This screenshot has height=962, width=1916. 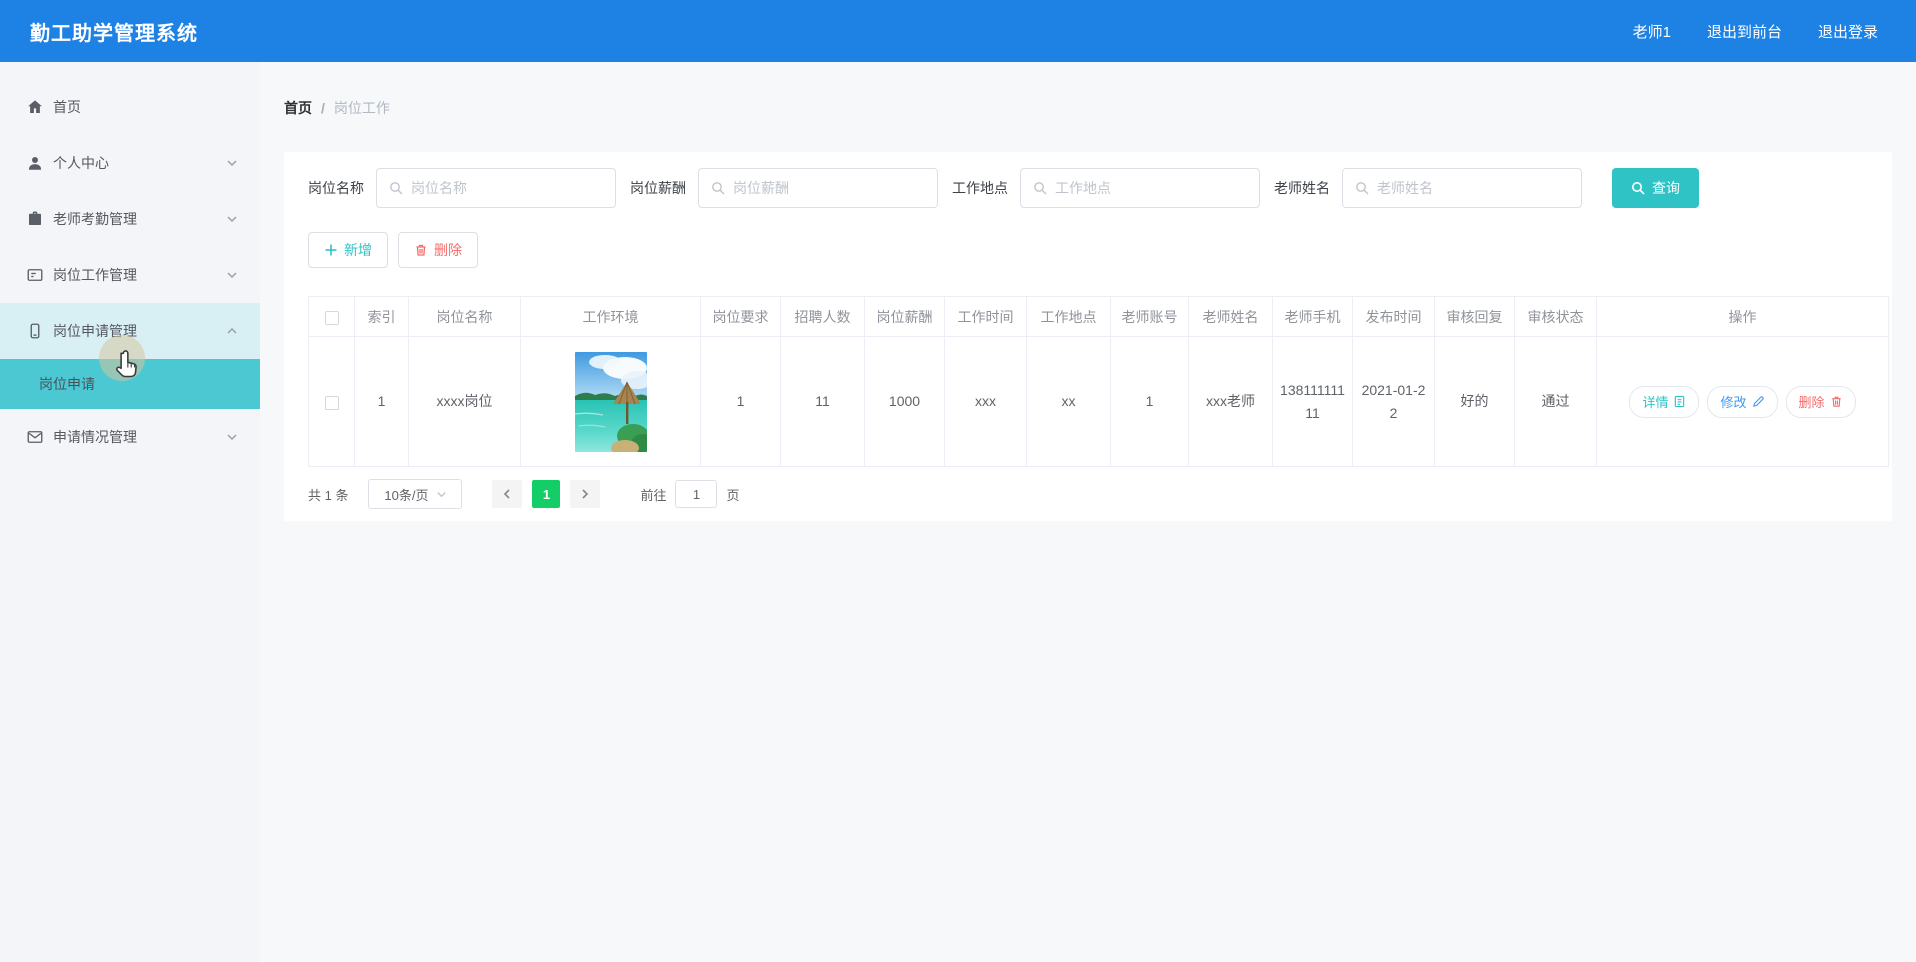 What do you see at coordinates (95, 331) in the screenshot?
I see `sidebar-item-label: 岗位申请管理` at bounding box center [95, 331].